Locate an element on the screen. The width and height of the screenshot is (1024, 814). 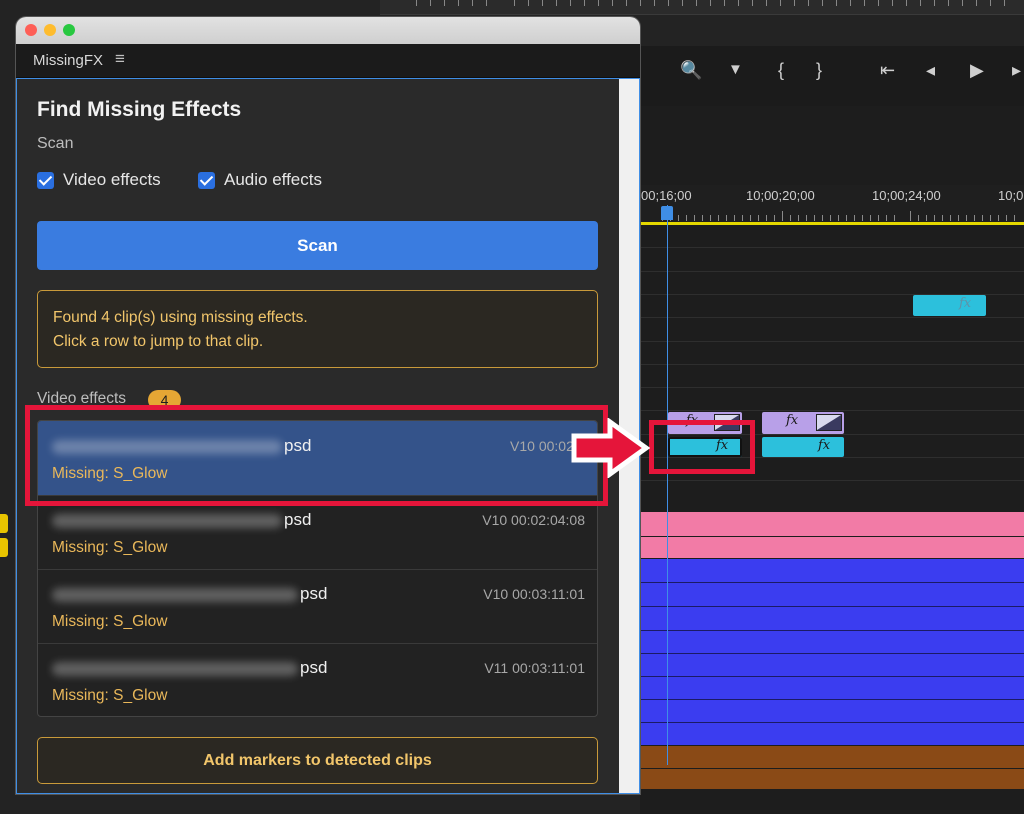
close-window-button is located at coordinates (31, 30).